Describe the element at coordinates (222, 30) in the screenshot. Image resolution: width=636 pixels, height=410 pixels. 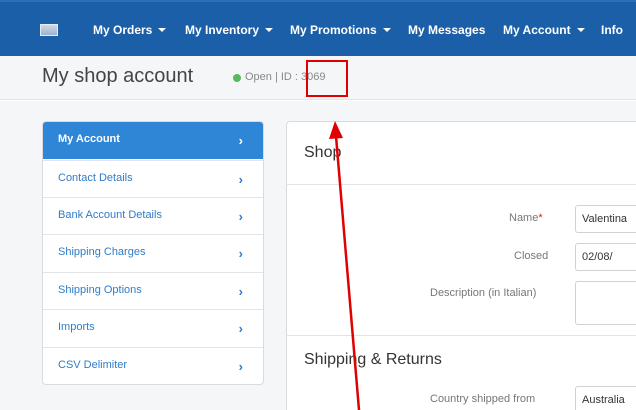
I see `nav-my-inventory-label: My Inventory` at that location.